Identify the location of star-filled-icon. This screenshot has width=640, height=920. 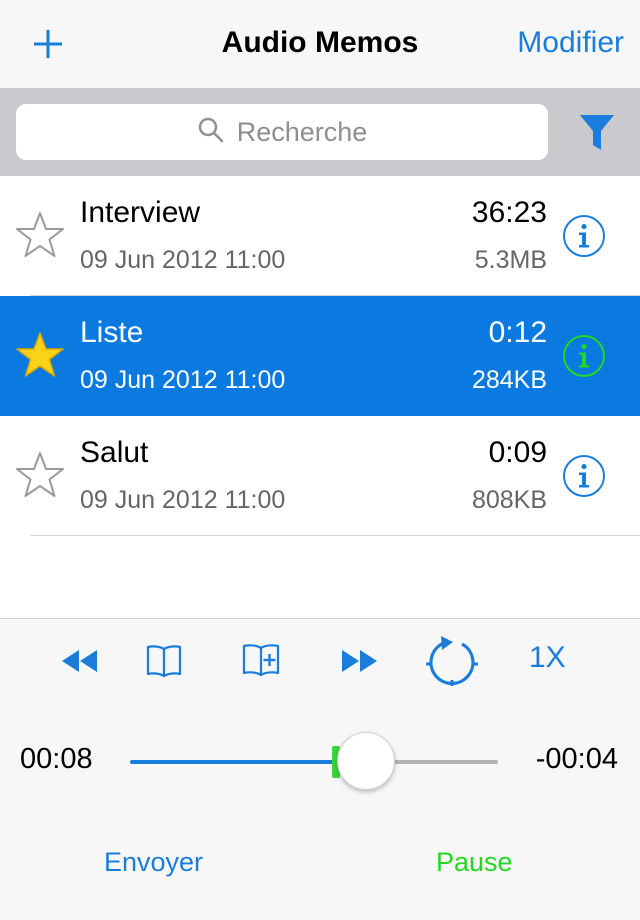
(40, 355).